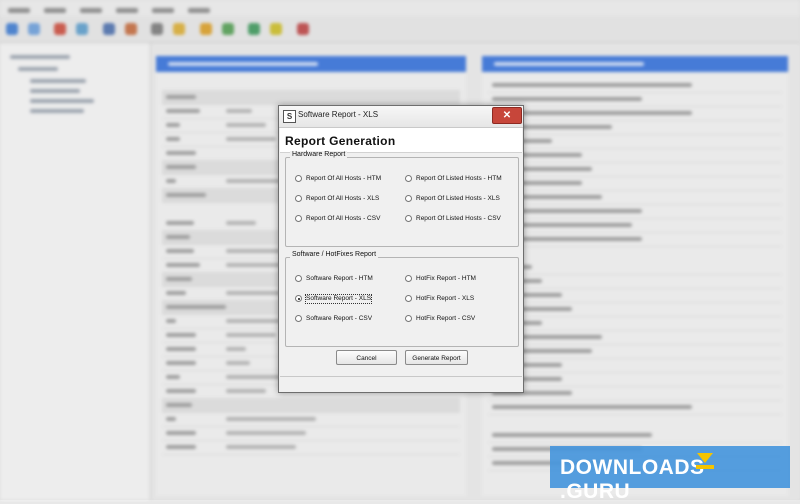 This screenshot has width=800, height=504. What do you see at coordinates (338, 299) in the screenshot?
I see `option-label: Software Report - XLS` at bounding box center [338, 299].